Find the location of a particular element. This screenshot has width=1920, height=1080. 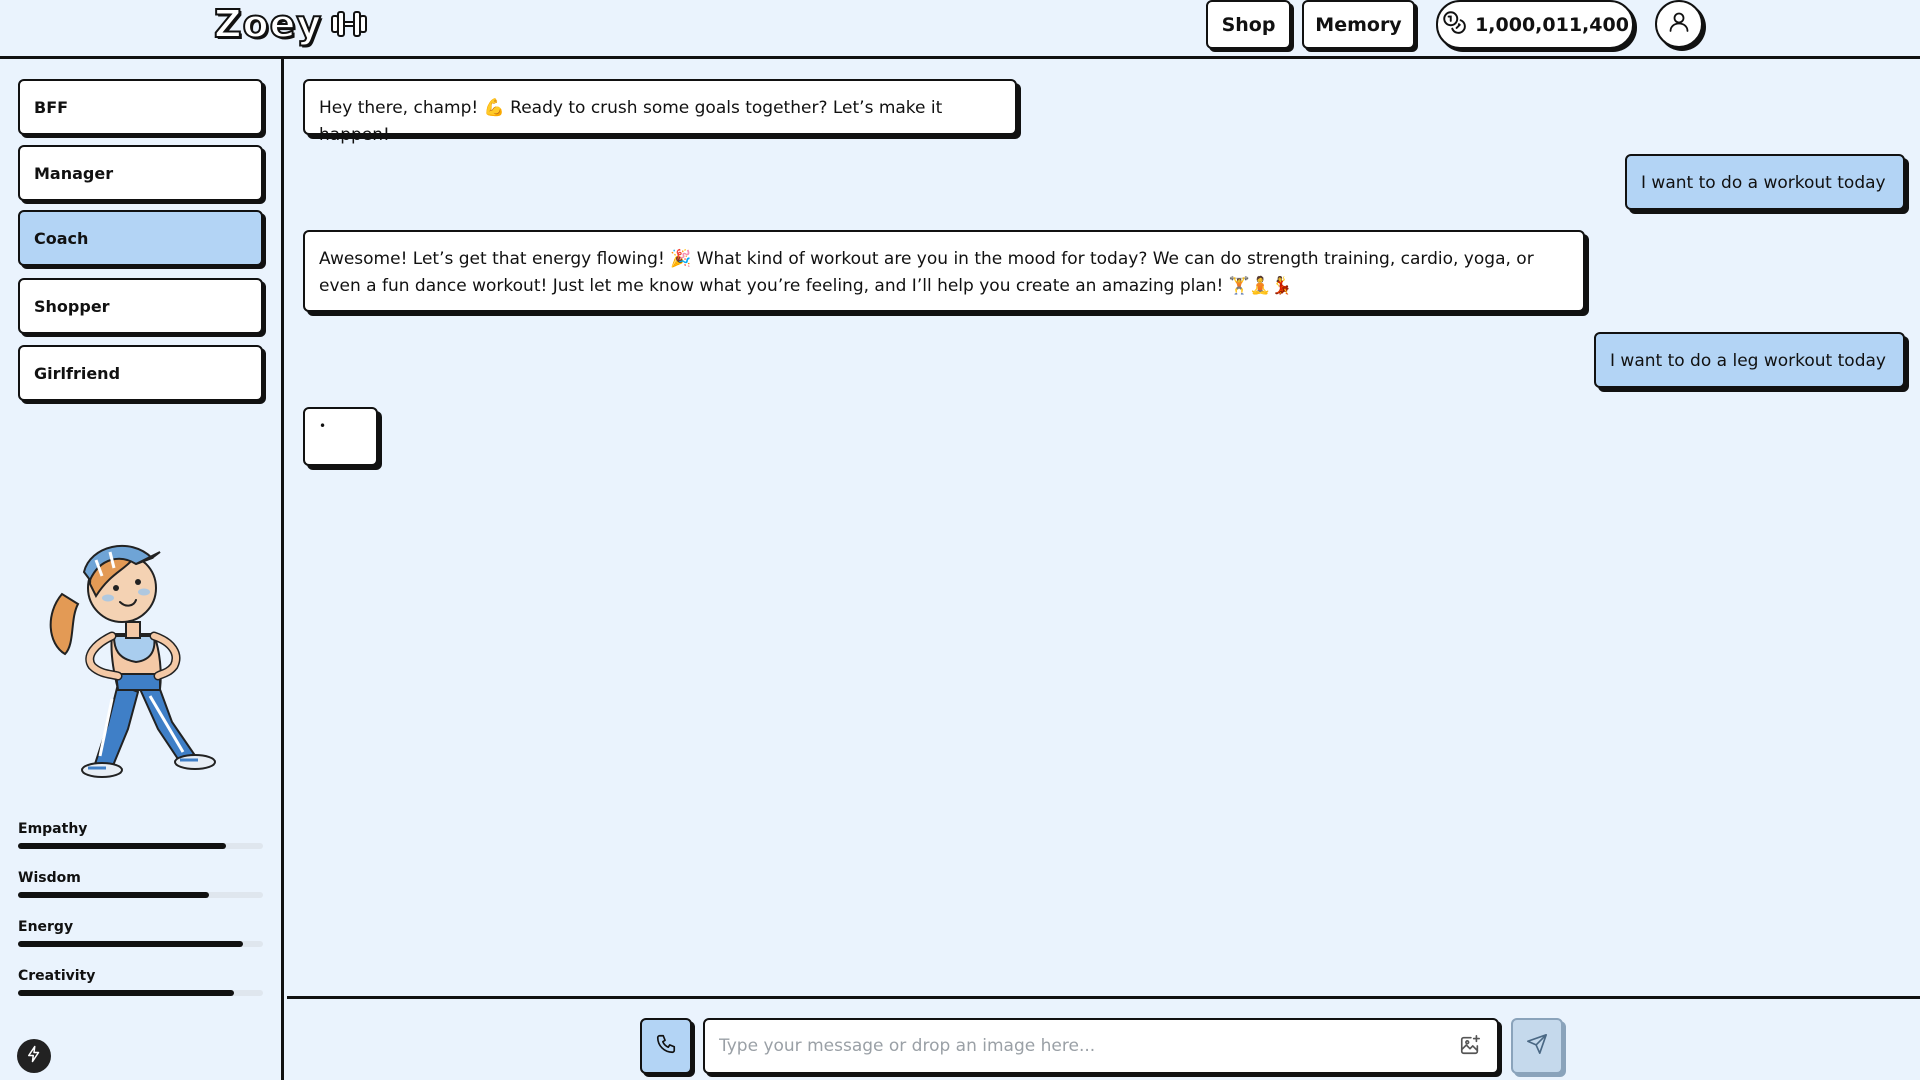

stat-label: Creativity is located at coordinates (57, 976).